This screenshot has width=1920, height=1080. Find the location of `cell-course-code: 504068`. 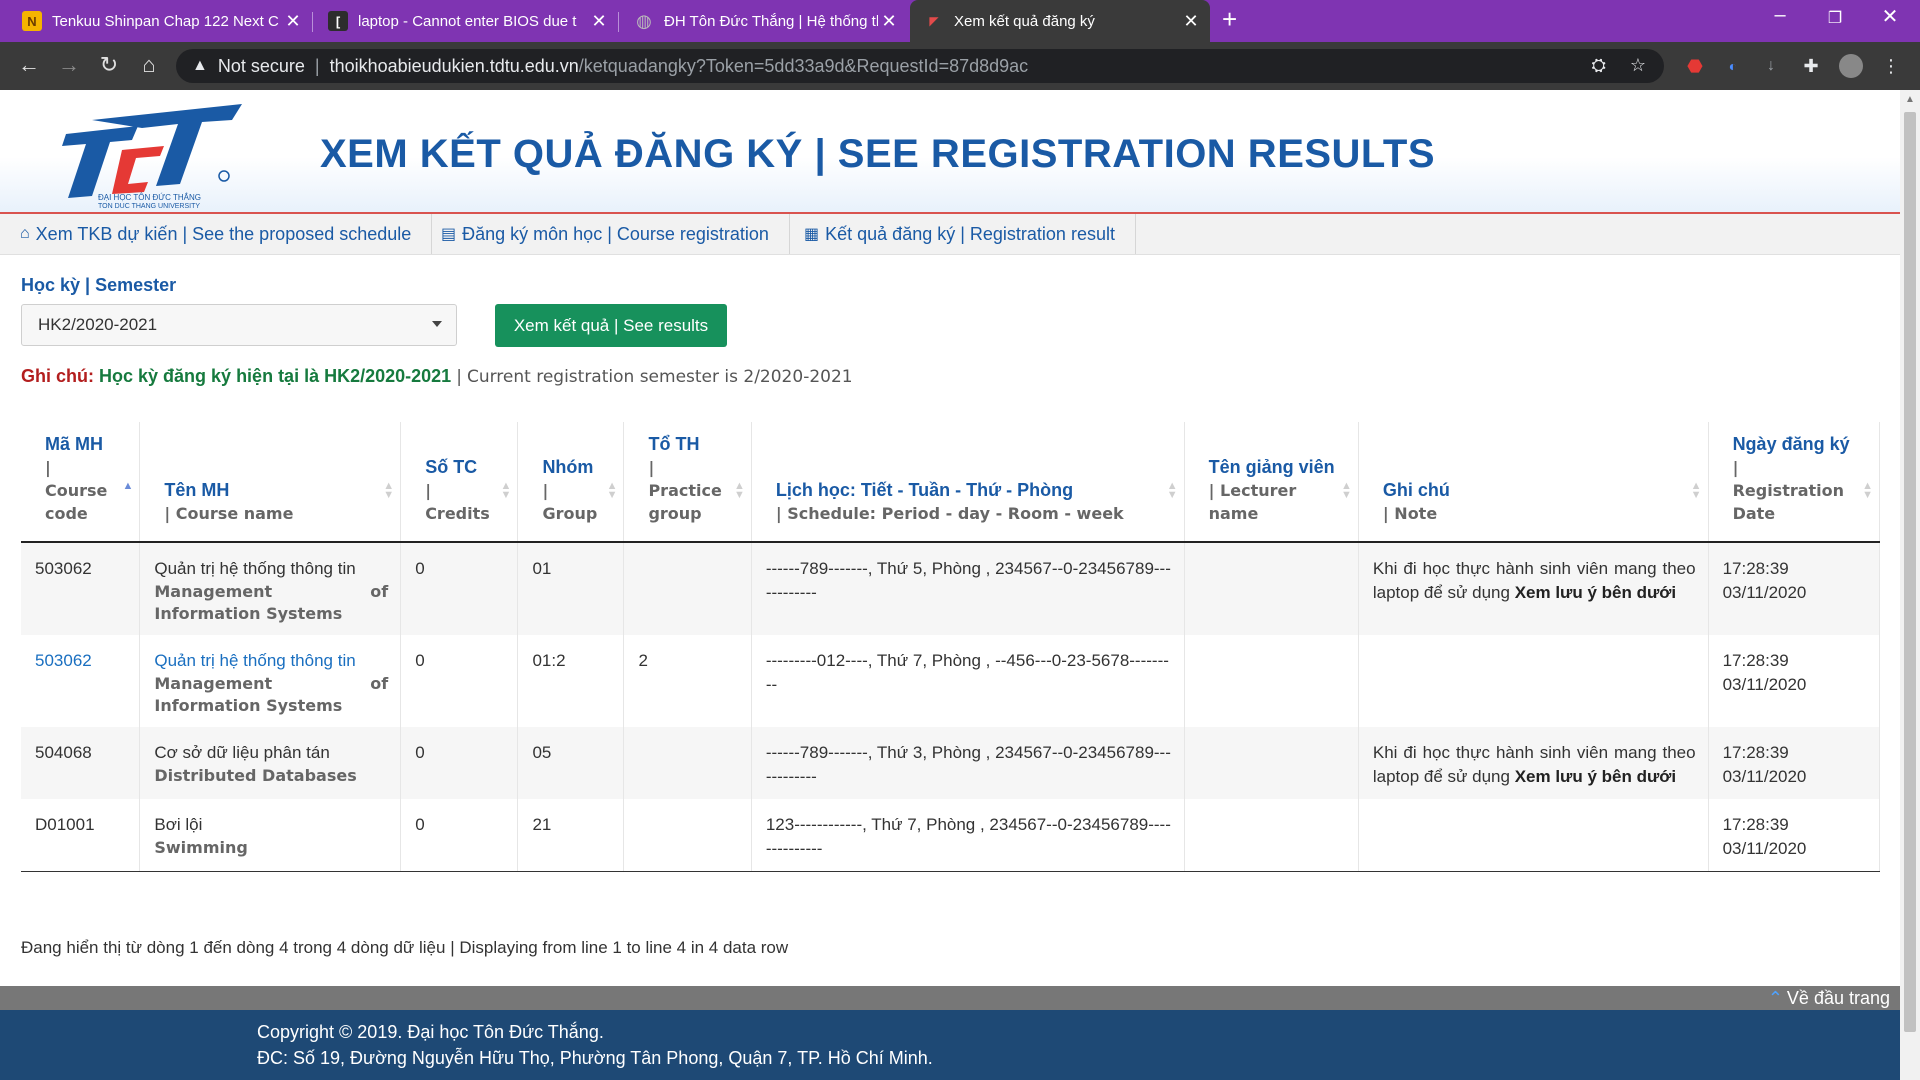

cell-course-code: 504068 is located at coordinates (81, 763).